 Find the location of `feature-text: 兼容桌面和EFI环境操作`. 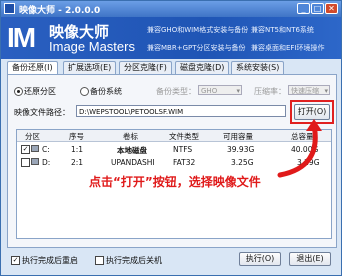

feature-text: 兼容桌面和EFI环境操作 is located at coordinates (288, 48).